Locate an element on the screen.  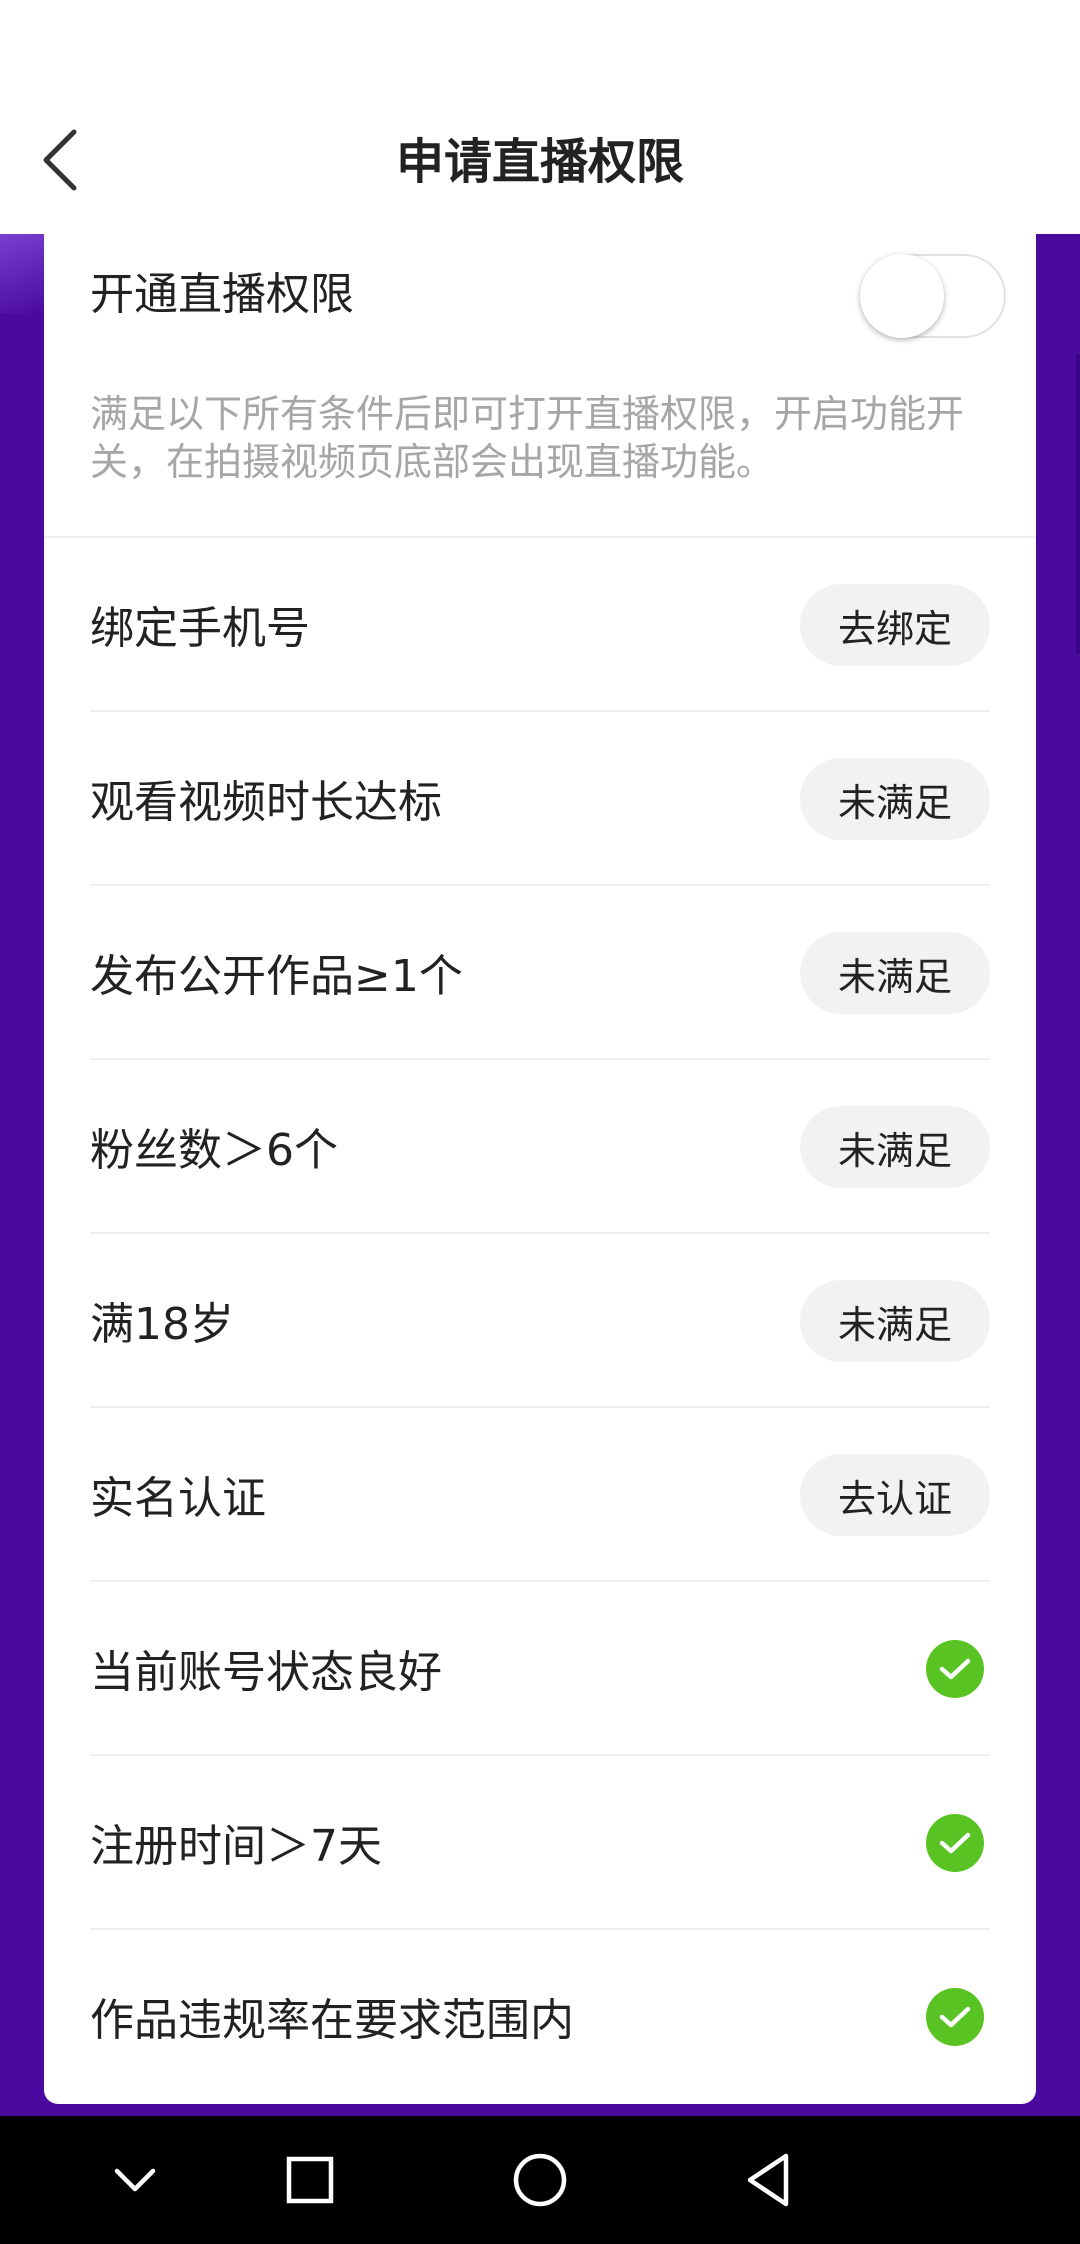
circle-icon is located at coordinates (540, 2180).